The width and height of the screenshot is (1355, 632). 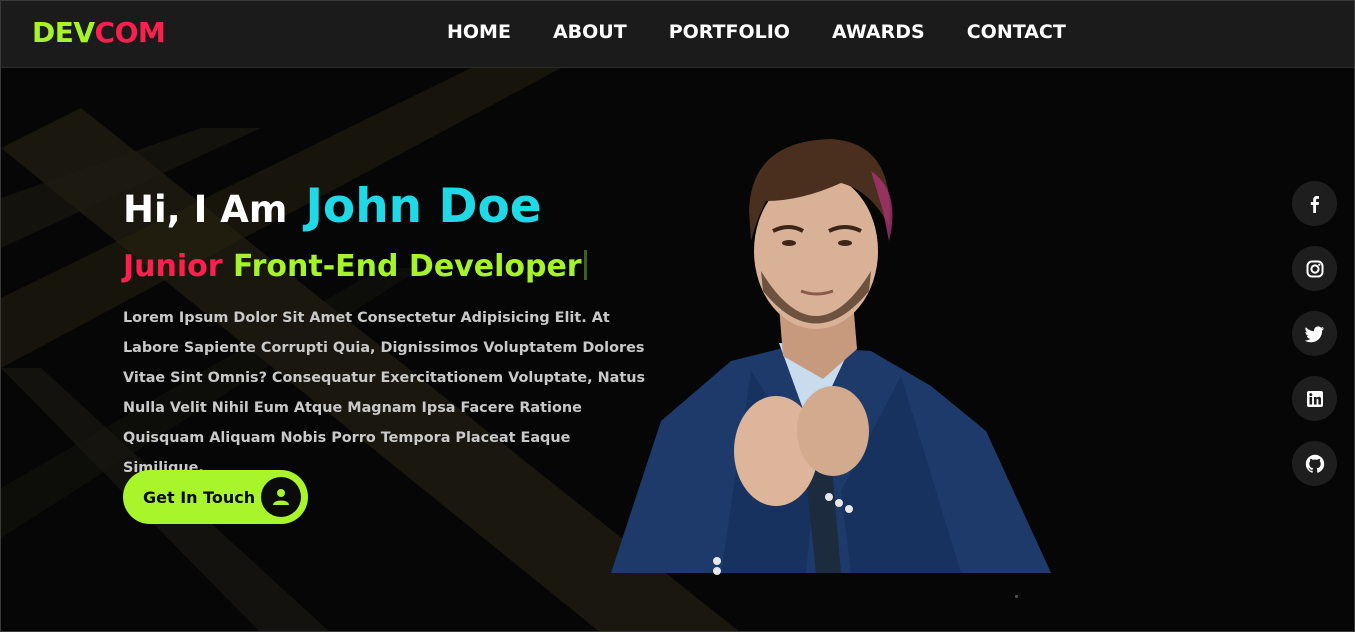 I want to click on hero-role: Junior Front-End Developer, so click(x=355, y=266).